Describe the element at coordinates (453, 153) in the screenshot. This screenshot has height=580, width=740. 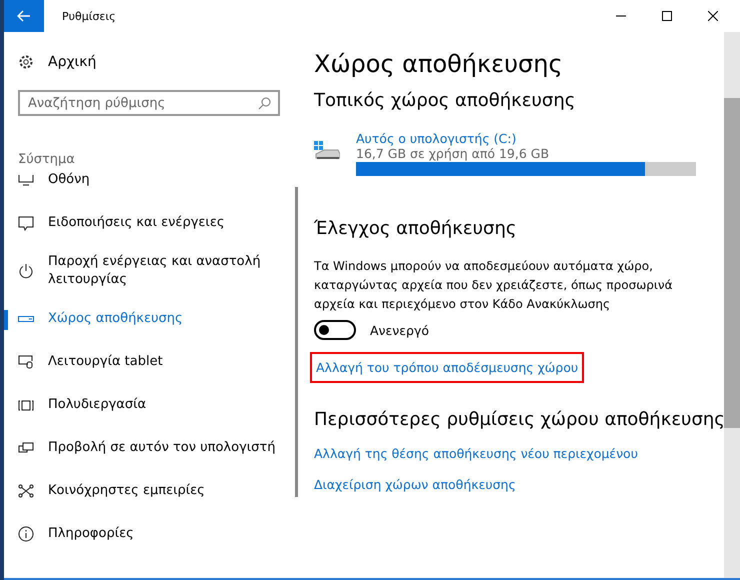
I see `usage-text: 16,7 GB σε χρήση από 19,6 GB` at that location.